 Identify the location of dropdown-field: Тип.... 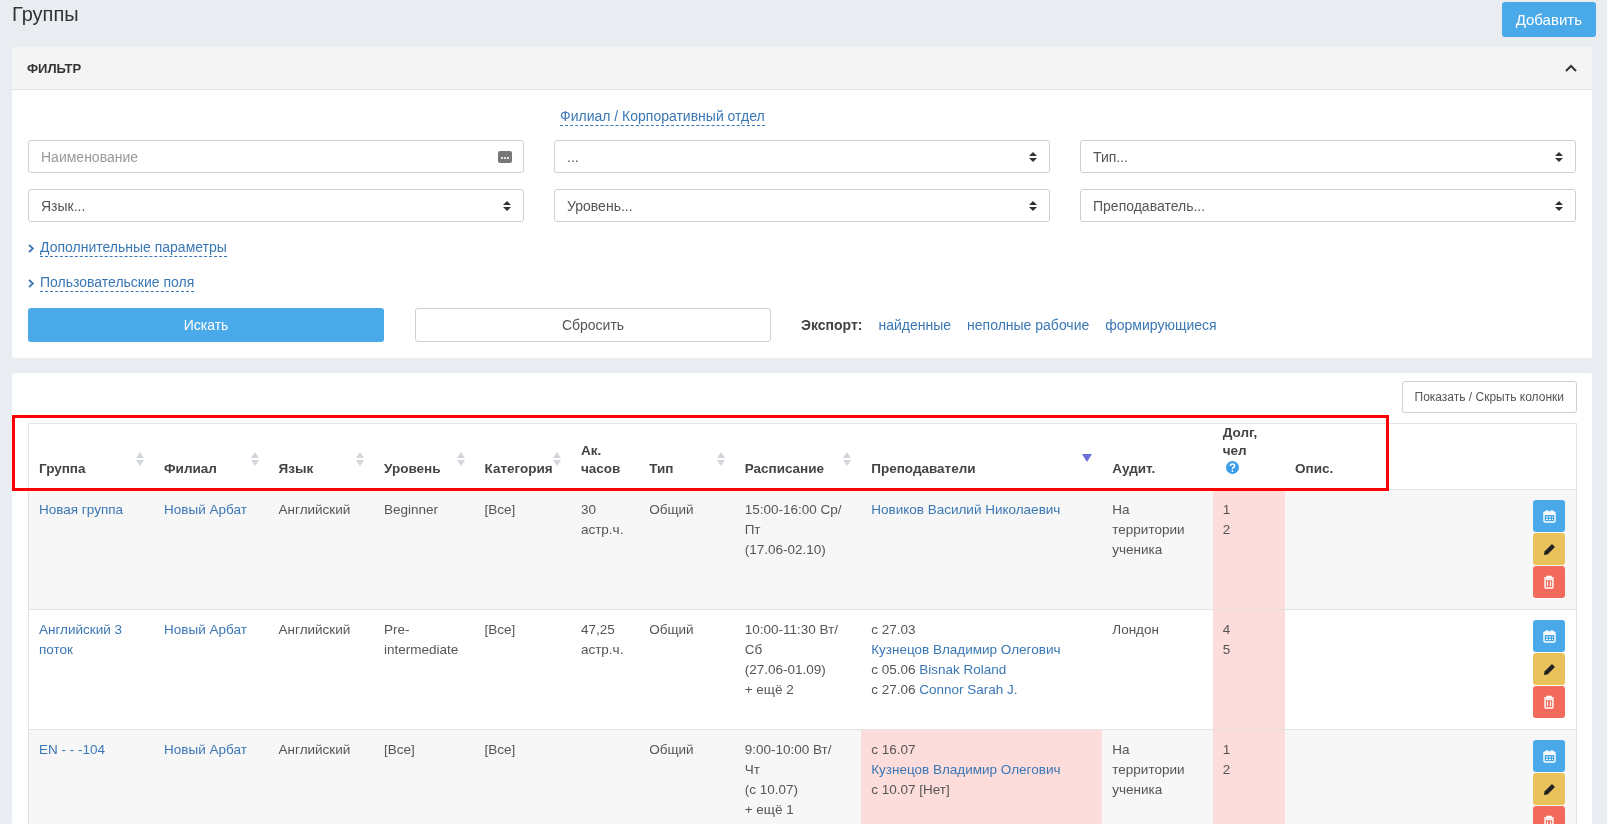
(1328, 156).